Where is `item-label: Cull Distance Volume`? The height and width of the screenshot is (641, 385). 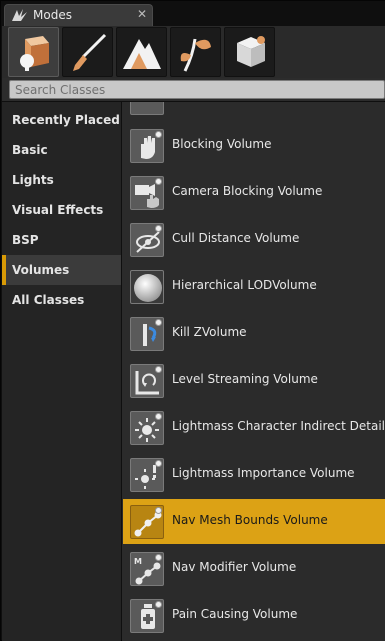
item-label: Cull Distance Volume is located at coordinates (236, 238).